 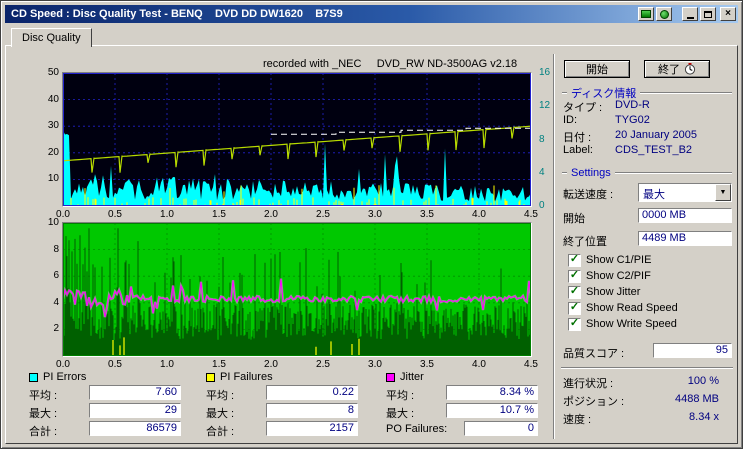 I want to click on pi-errors-total-value: 86579, so click(x=135, y=428).